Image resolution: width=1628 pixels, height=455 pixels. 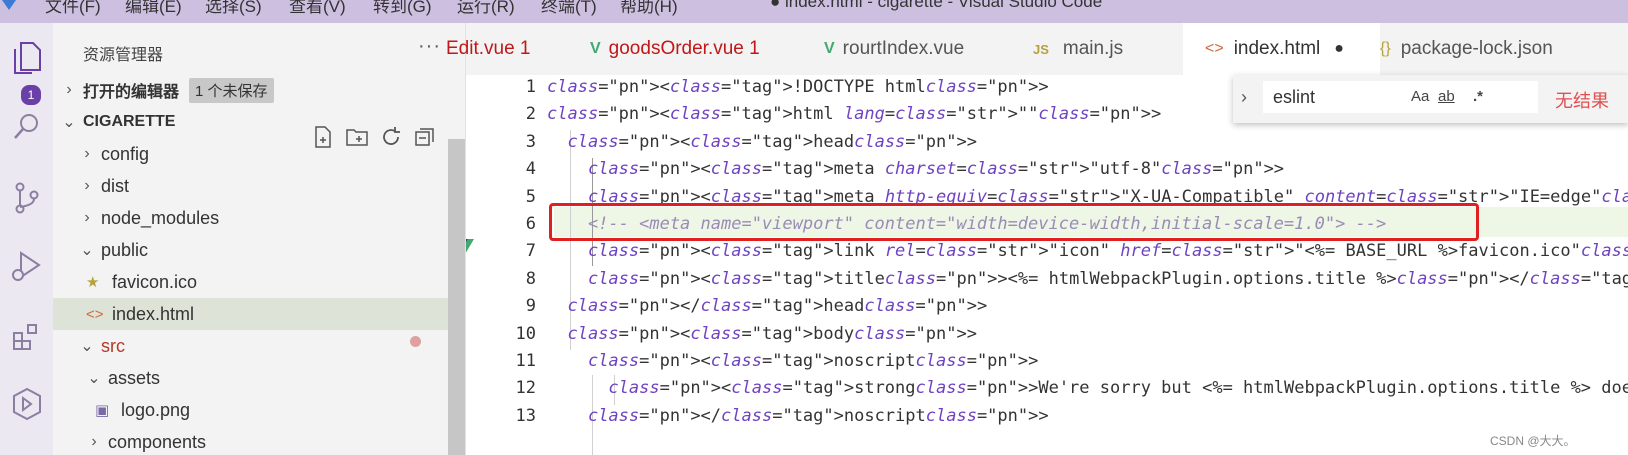 What do you see at coordinates (250, 378) in the screenshot?
I see `tree-item-assets: ⌄ assets` at bounding box center [250, 378].